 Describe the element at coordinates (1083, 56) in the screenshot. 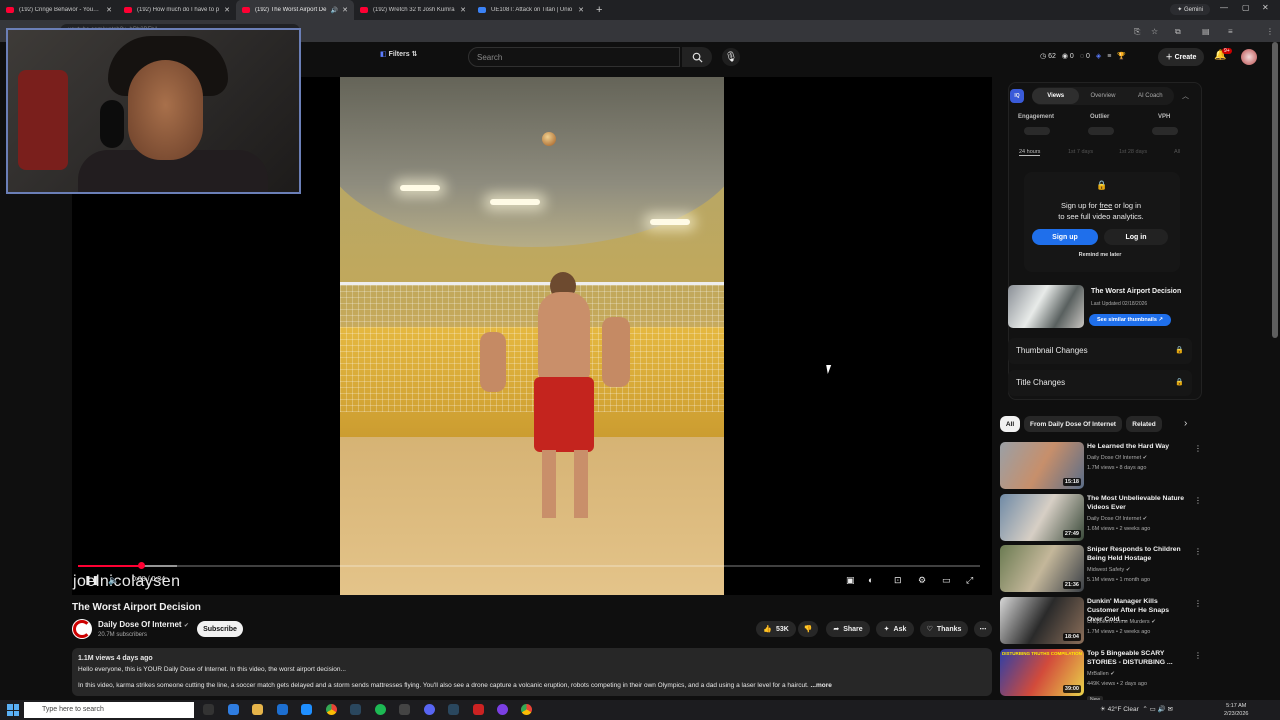

I see `vidiq-stats-bar: ◷ 62 ◉ 0 ◌ 0 ◈ ≡ 🏆` at that location.